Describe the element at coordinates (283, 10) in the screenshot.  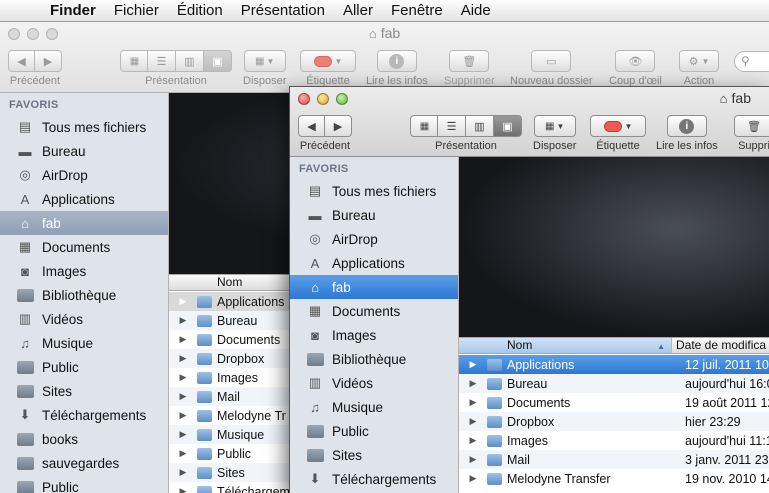
I see `menu-presentation: Présentation` at that location.